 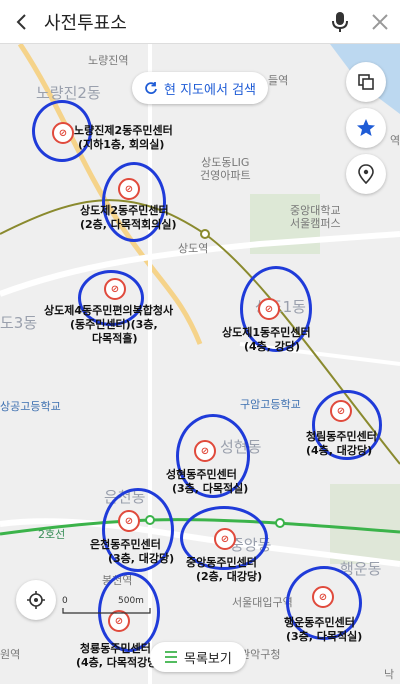 I want to click on station-name: 청림동주민센터, so click(x=341, y=436).